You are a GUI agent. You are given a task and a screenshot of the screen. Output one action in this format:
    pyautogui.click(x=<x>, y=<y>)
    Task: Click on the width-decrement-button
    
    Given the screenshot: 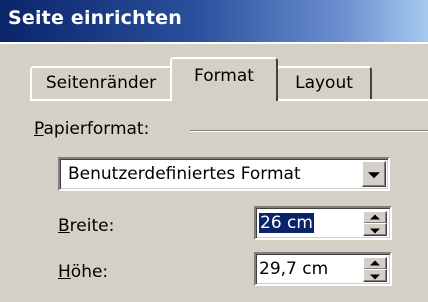 What is the action you would take?
    pyautogui.click(x=375, y=229)
    